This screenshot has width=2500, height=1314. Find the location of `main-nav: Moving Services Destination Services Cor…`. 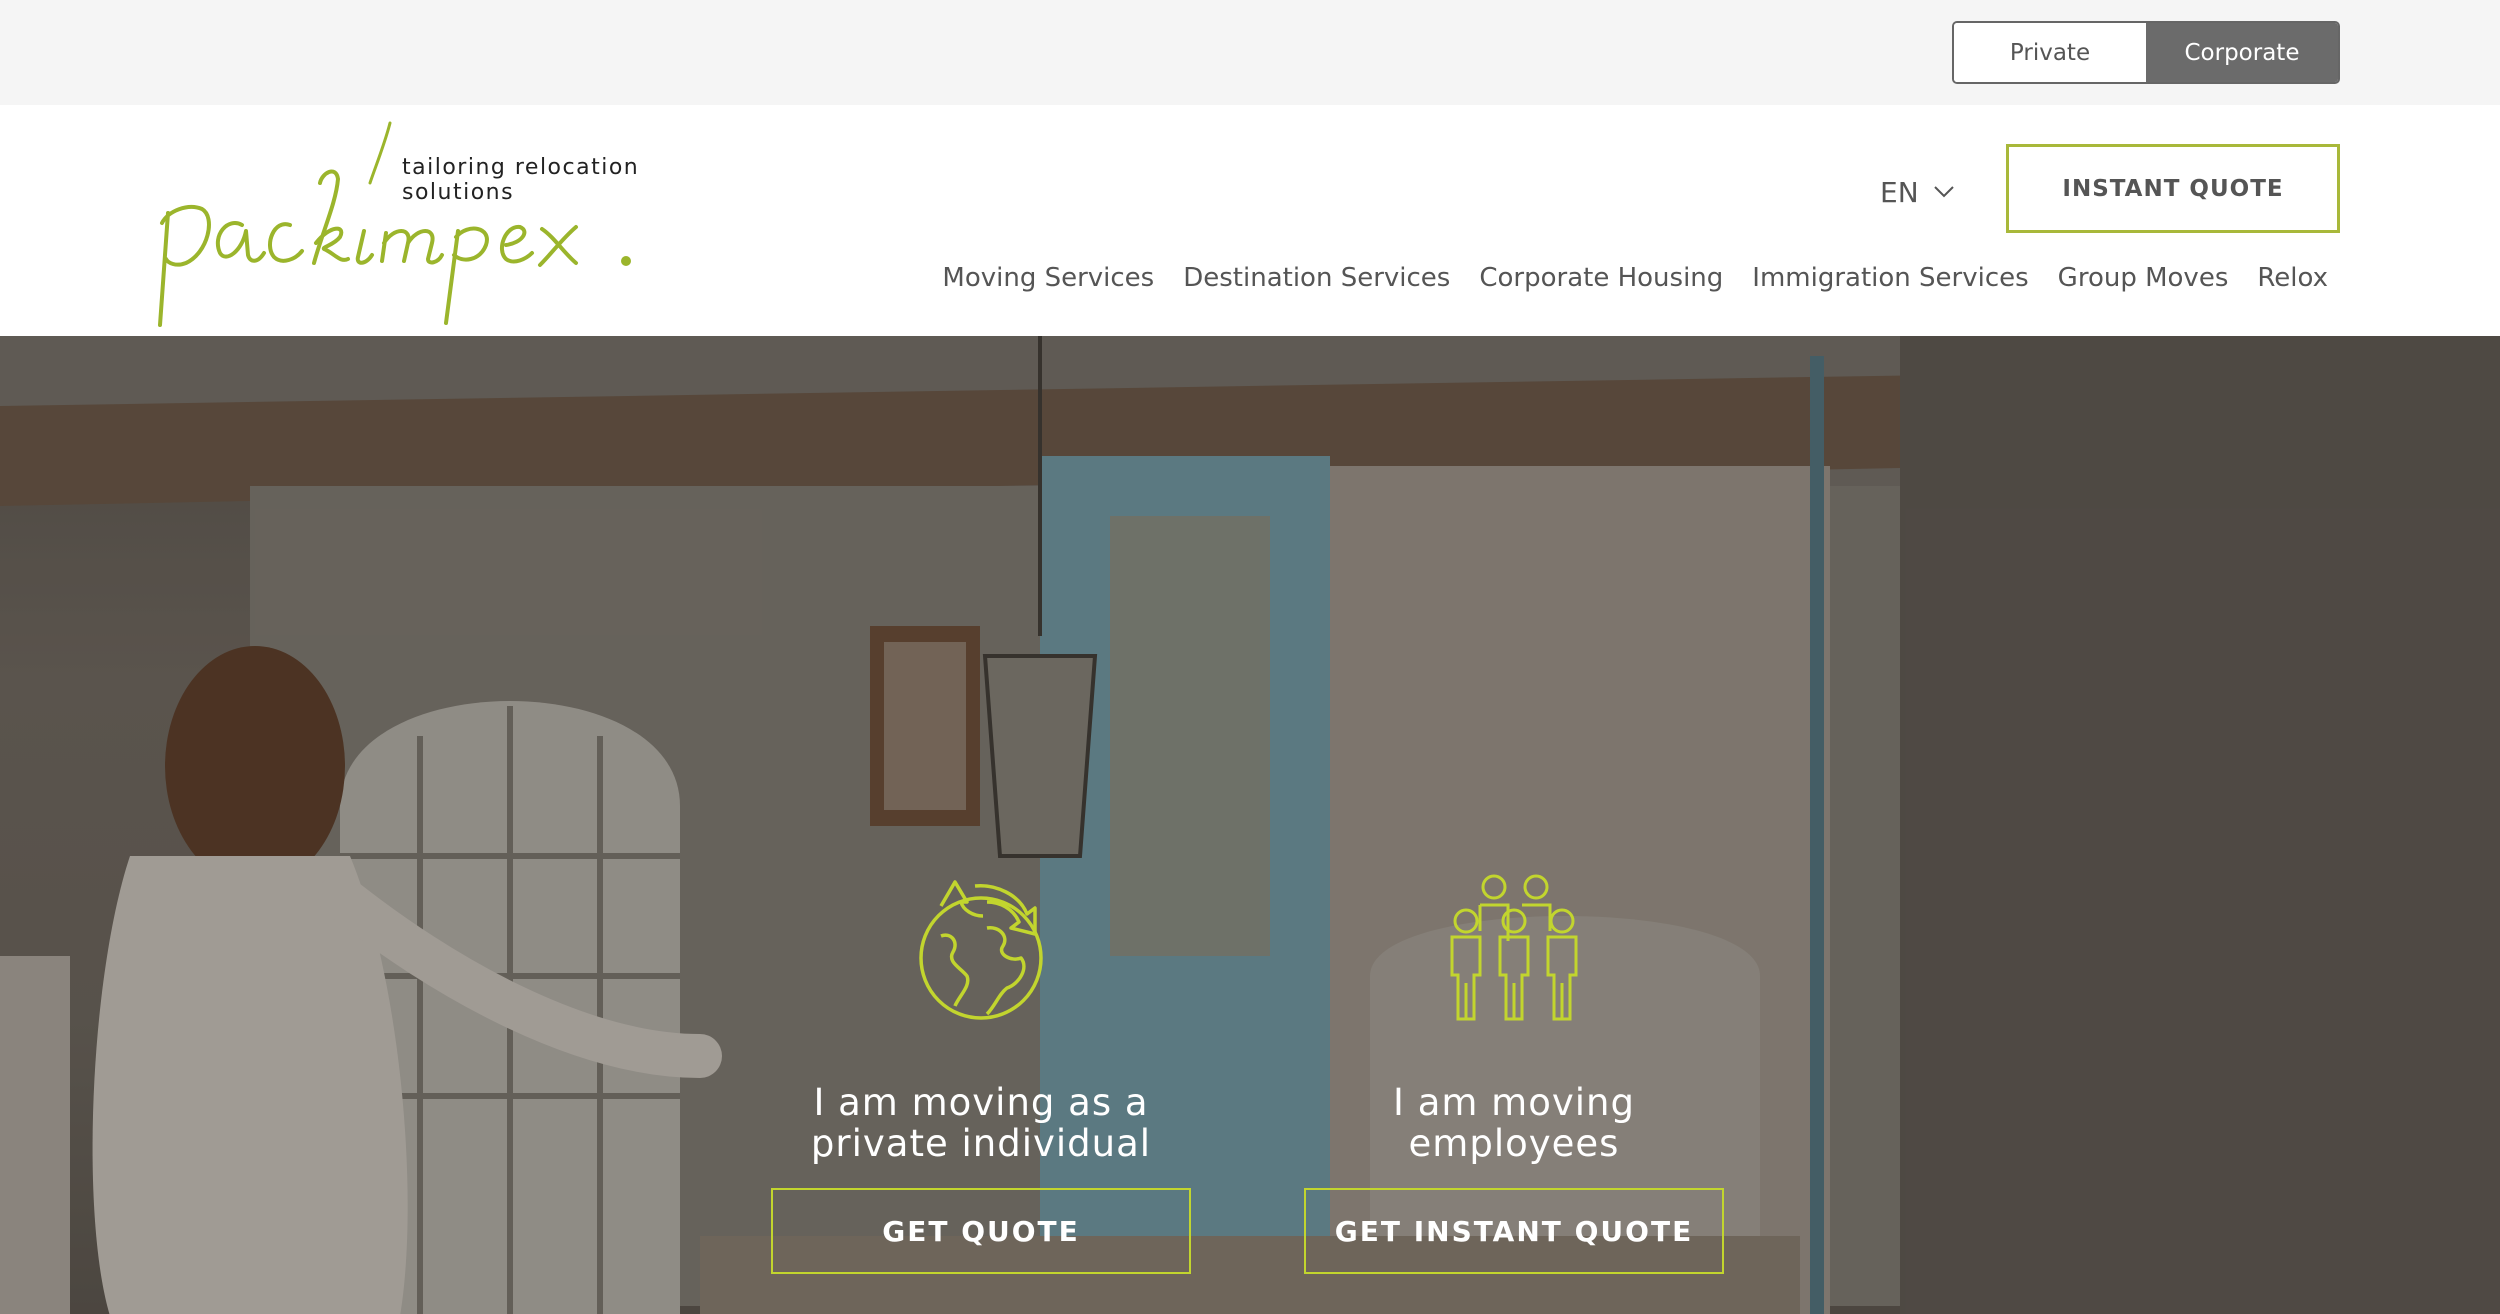

main-nav: Moving Services Destination Services Cor… is located at coordinates (1635, 278).